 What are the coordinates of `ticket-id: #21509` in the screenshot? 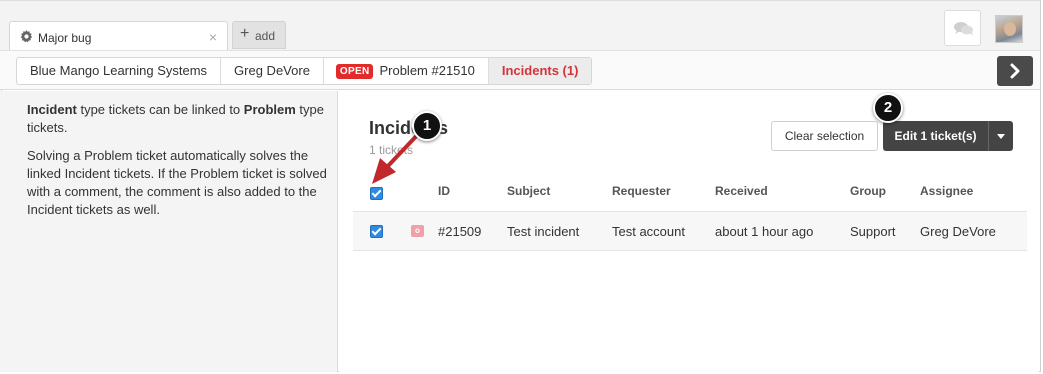 It's located at (459, 231).